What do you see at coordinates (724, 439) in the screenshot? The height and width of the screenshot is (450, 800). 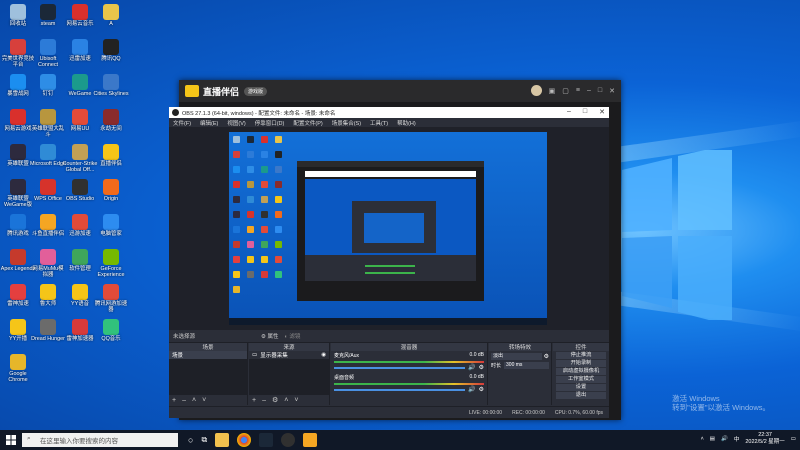 I see `volume-icon: 🔊` at bounding box center [724, 439].